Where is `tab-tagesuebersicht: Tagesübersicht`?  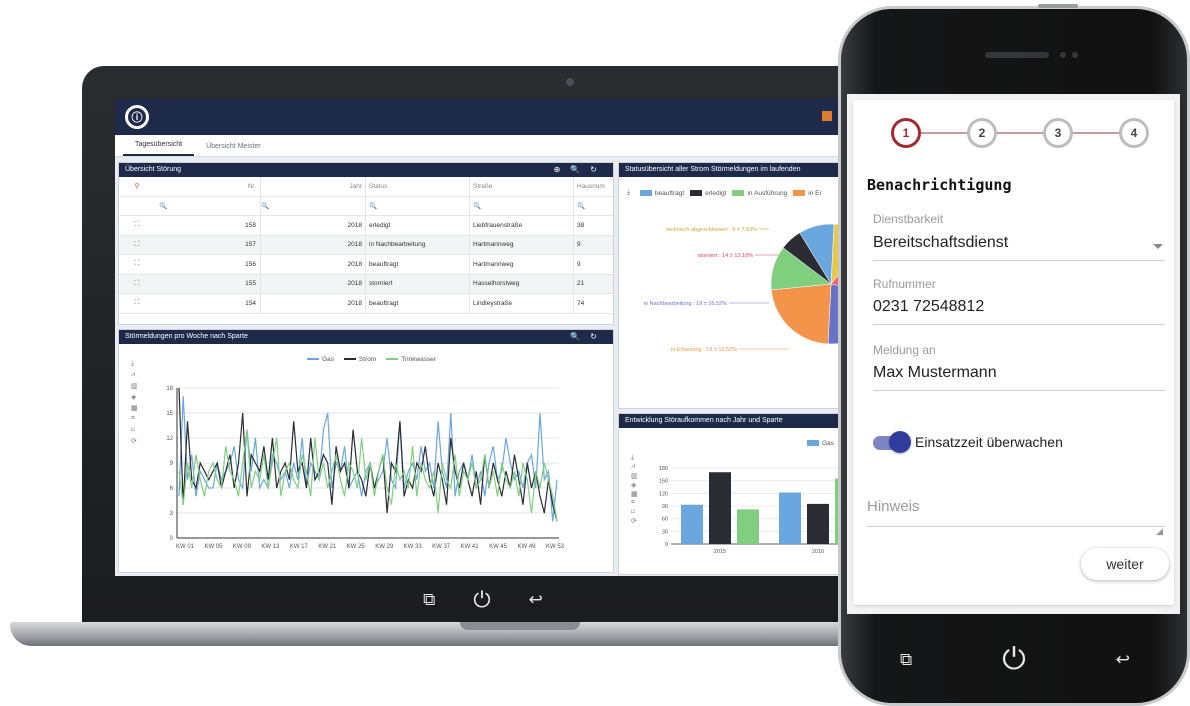 tab-tagesuebersicht: Tagesübersicht is located at coordinates (159, 148).